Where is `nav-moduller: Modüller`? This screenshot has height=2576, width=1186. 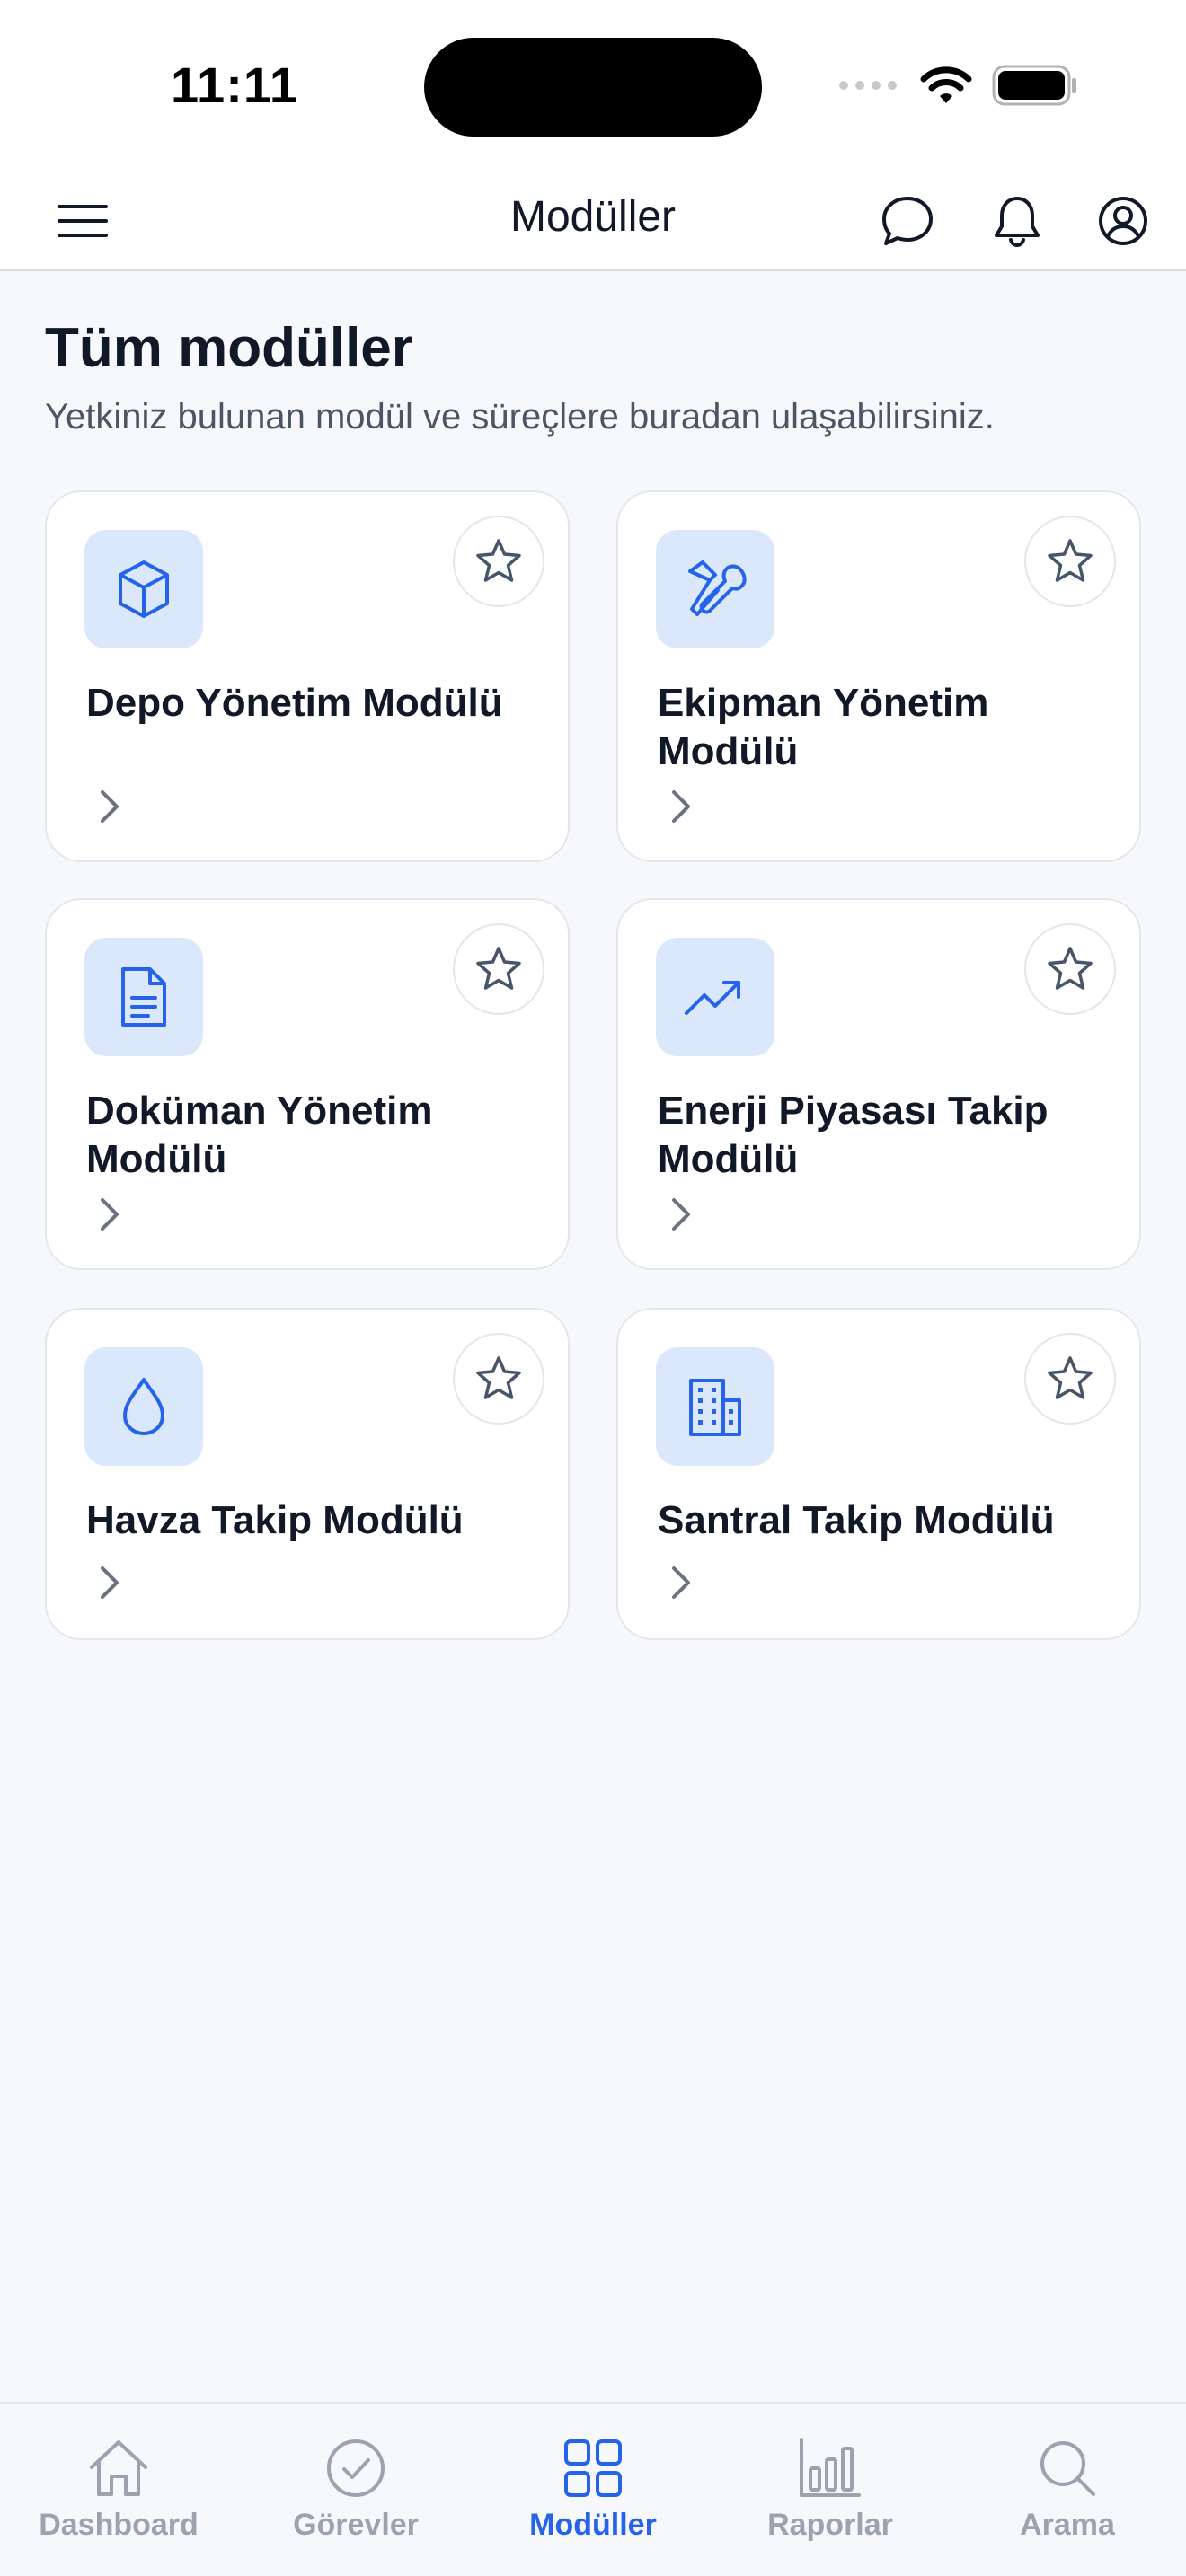 nav-moduller: Modüller is located at coordinates (593, 2490).